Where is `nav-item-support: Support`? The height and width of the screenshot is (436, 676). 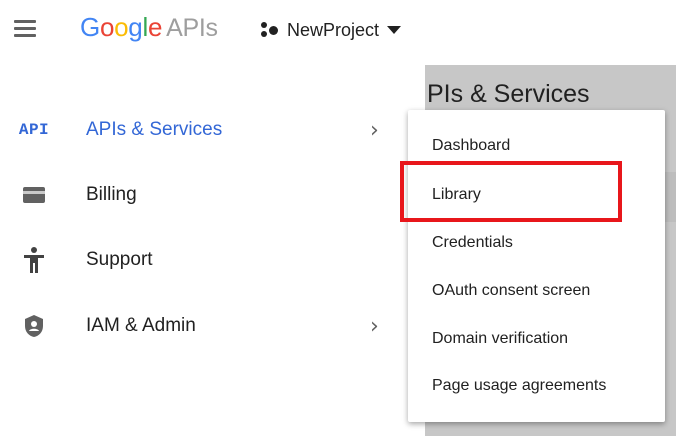
nav-item-support: Support is located at coordinates (212, 260).